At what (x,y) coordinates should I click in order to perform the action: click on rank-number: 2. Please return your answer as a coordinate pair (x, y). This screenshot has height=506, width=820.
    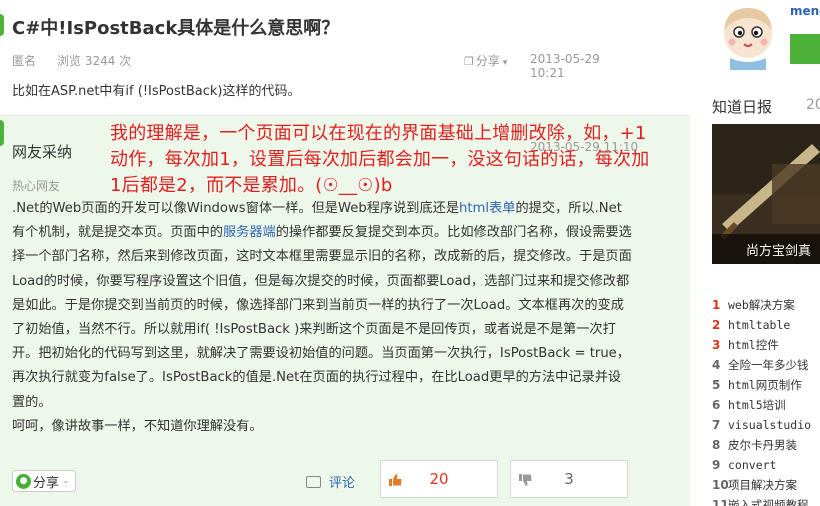
    Looking at the image, I should click on (716, 325).